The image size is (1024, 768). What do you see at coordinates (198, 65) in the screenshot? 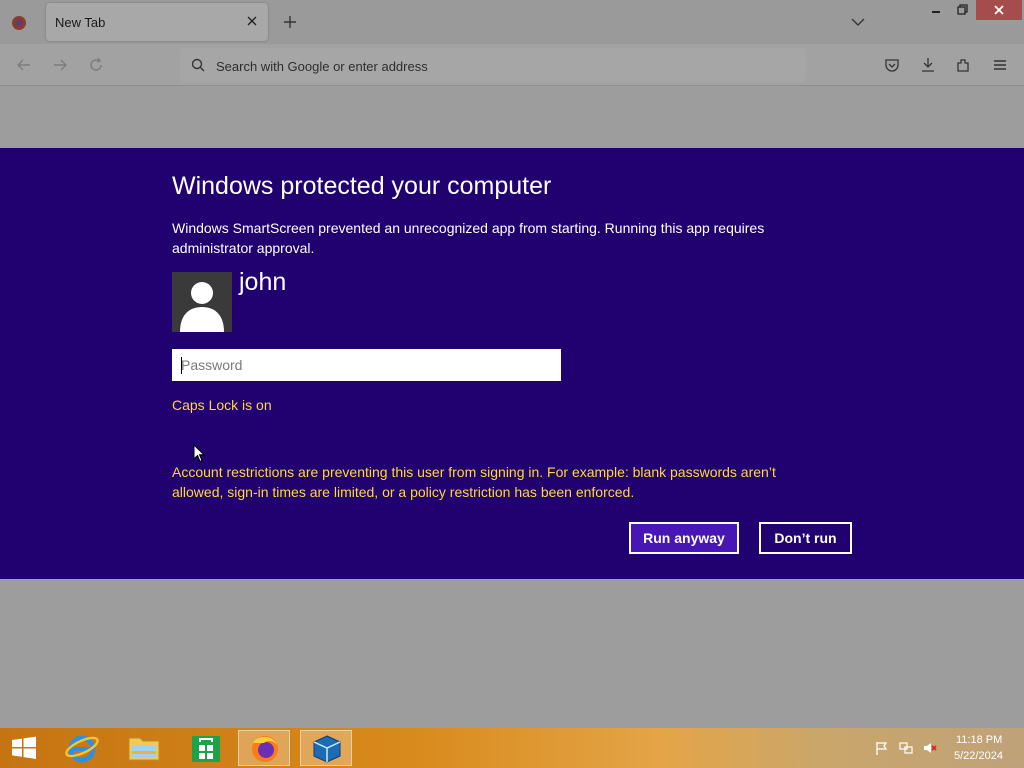
I see `search-icon` at bounding box center [198, 65].